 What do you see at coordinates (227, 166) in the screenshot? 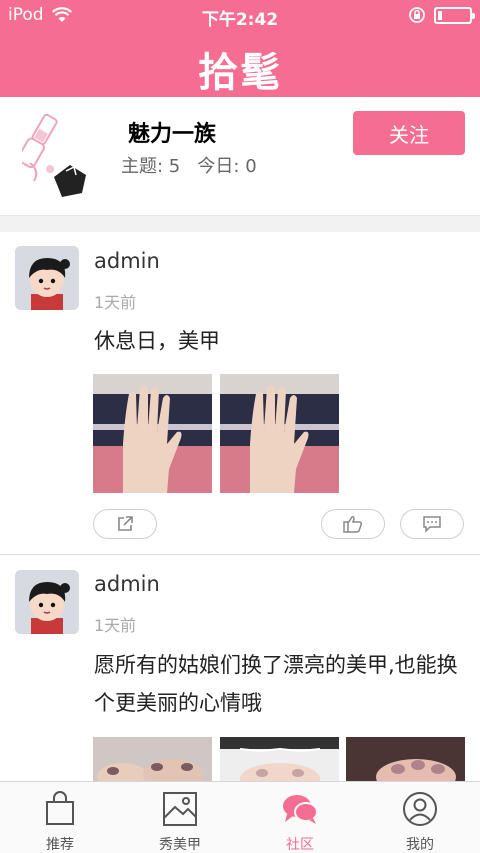
I see `today-count: 今日: 0` at bounding box center [227, 166].